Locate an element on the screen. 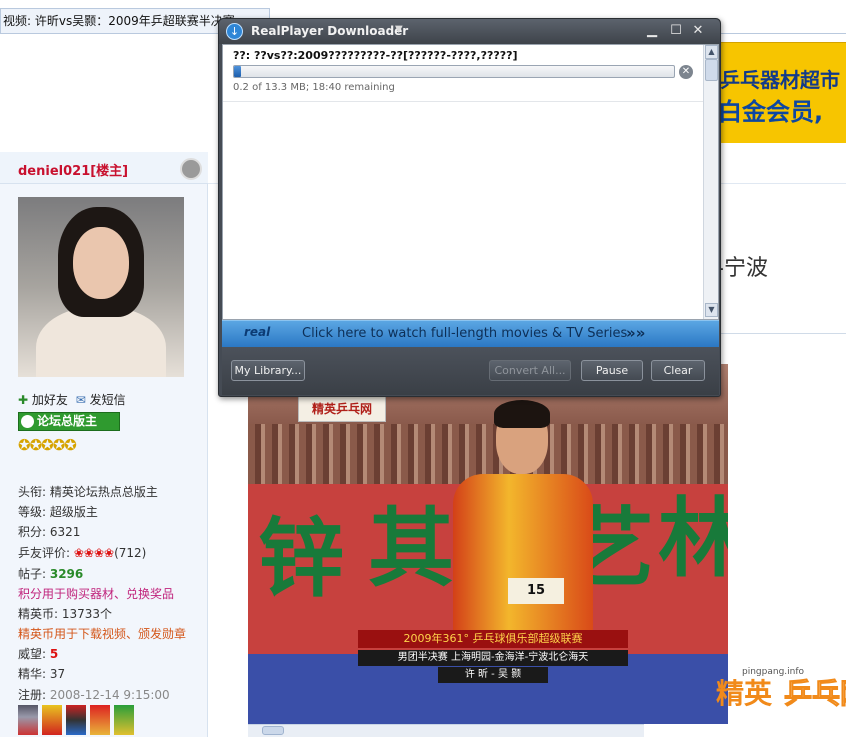  watermark-logo-2: 乒乓网 is located at coordinates (814, 694).